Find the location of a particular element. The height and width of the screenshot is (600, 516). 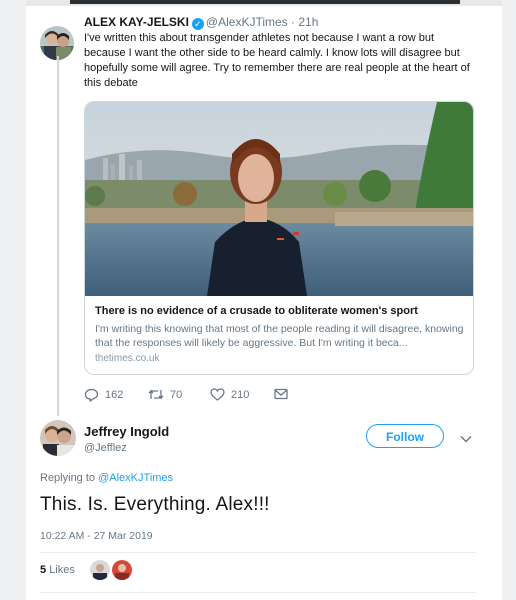

reply-text: This. Is. Everything. Alex!!! is located at coordinates (155, 504).